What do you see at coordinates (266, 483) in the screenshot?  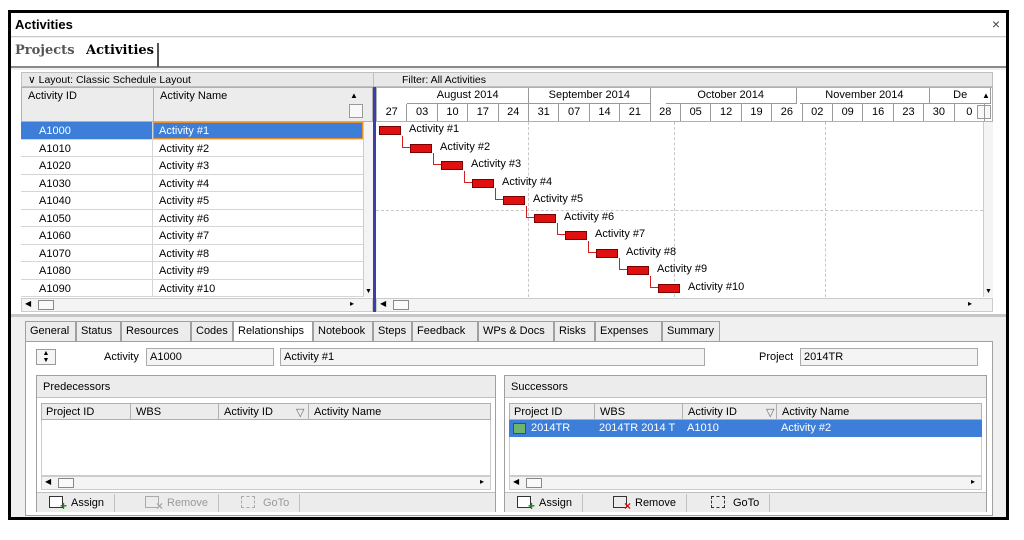 I see `predecessors-horizontal-scrollbar: ◀ ▸` at bounding box center [266, 483].